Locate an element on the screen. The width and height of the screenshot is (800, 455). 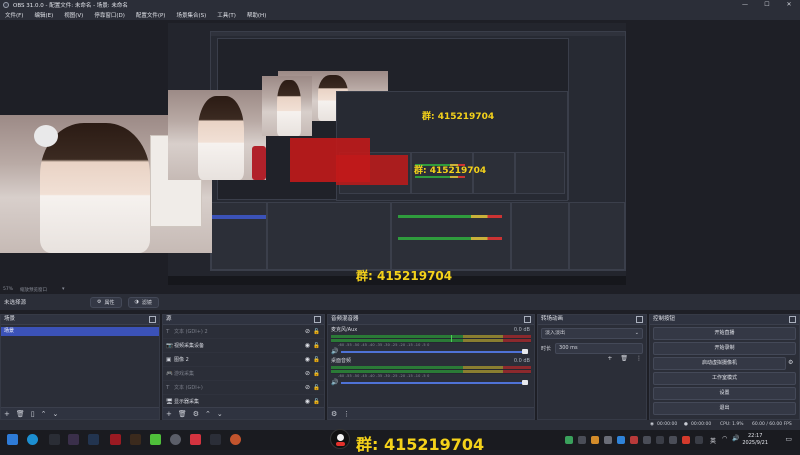
add-scene-button: + is located at coordinates (7, 414).